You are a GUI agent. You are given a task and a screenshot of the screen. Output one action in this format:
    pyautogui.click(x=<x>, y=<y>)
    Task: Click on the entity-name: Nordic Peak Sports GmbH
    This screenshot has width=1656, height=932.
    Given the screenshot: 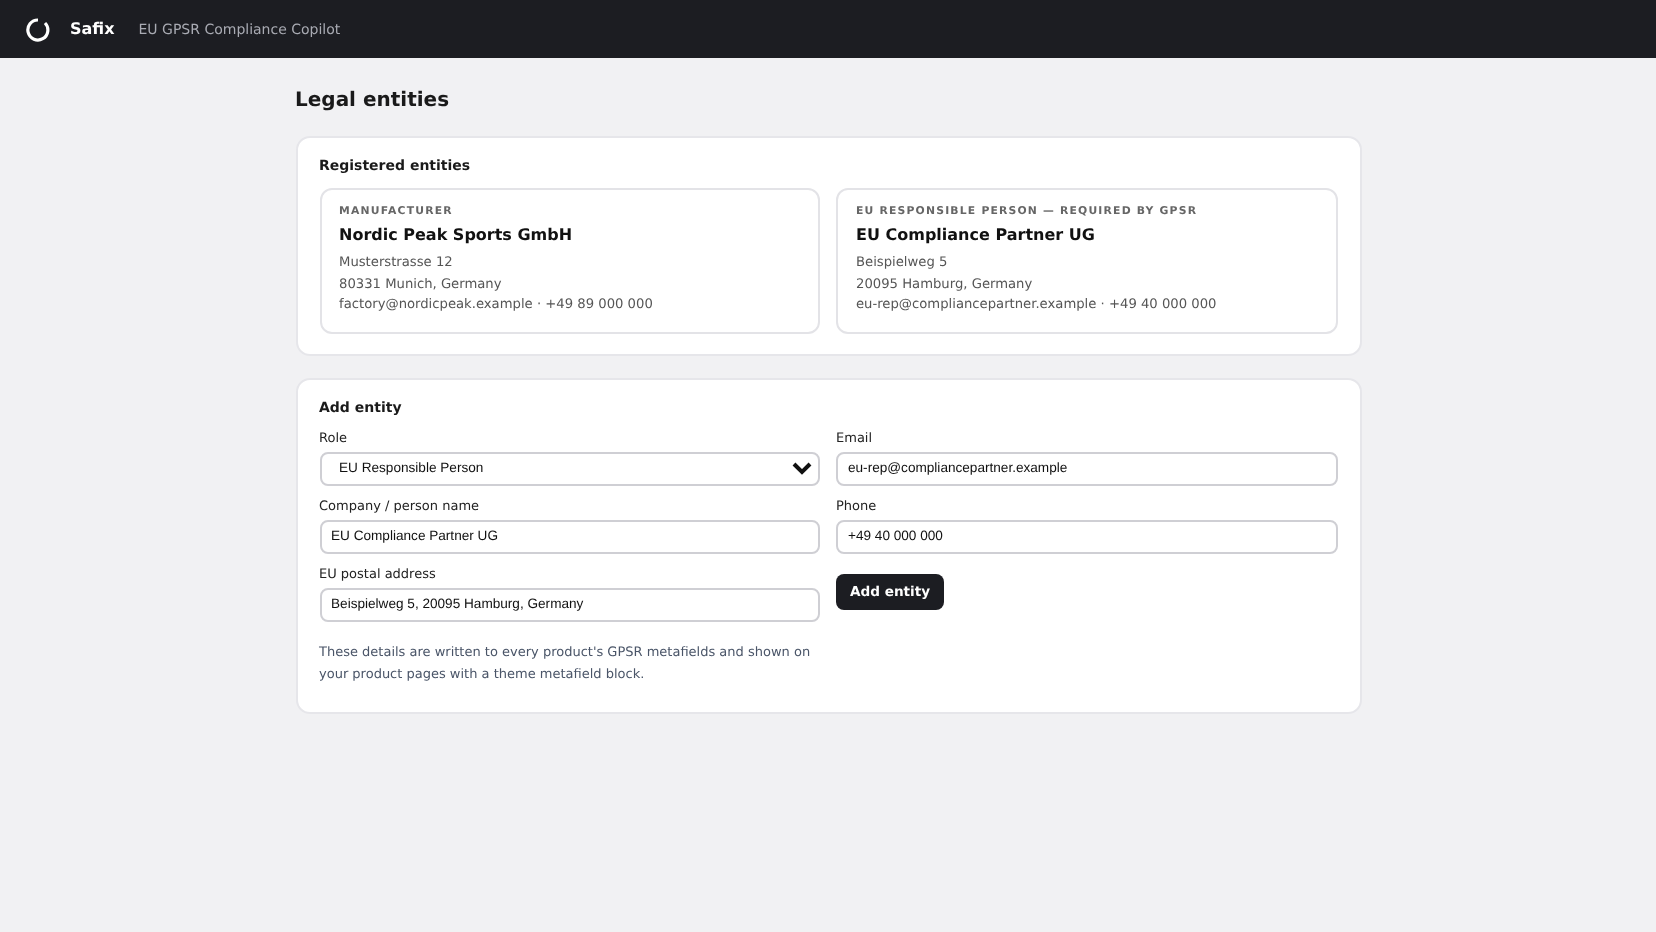 What is the action you would take?
    pyautogui.click(x=457, y=235)
    